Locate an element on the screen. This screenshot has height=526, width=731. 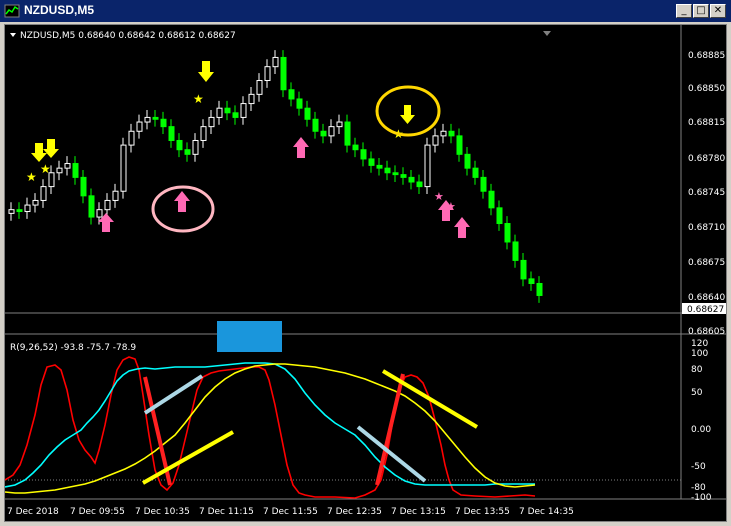
indicator-tick: 50 is located at coordinates (697, 393).